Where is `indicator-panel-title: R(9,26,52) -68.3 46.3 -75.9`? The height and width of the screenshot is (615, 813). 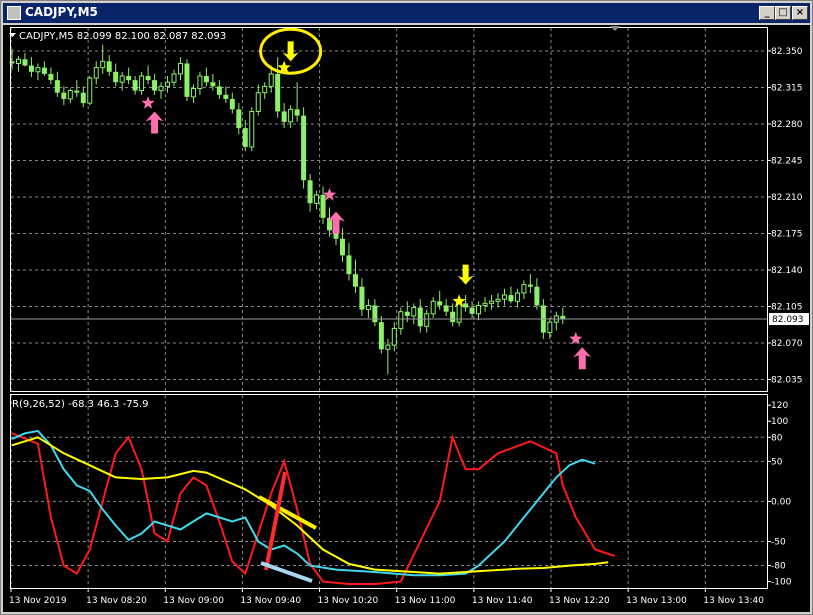
indicator-panel-title: R(9,26,52) -68.3 46.3 -75.9 is located at coordinates (80, 404).